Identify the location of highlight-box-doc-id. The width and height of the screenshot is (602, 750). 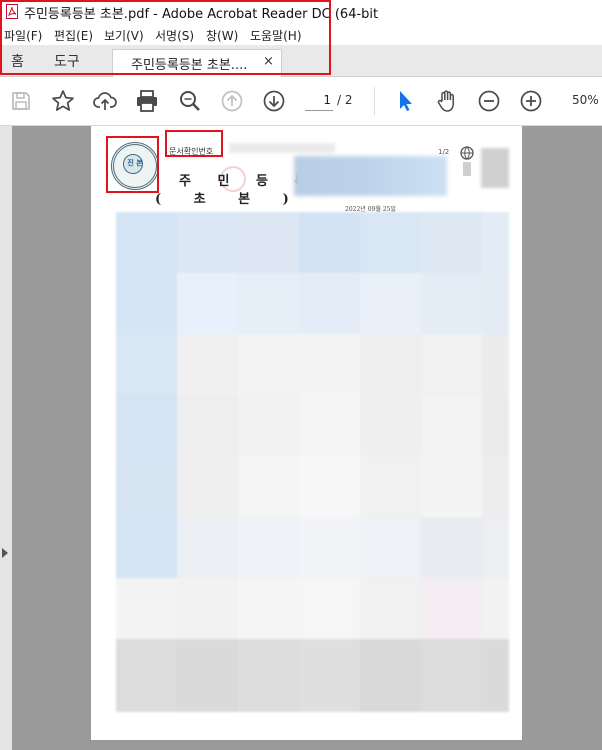
(194, 143).